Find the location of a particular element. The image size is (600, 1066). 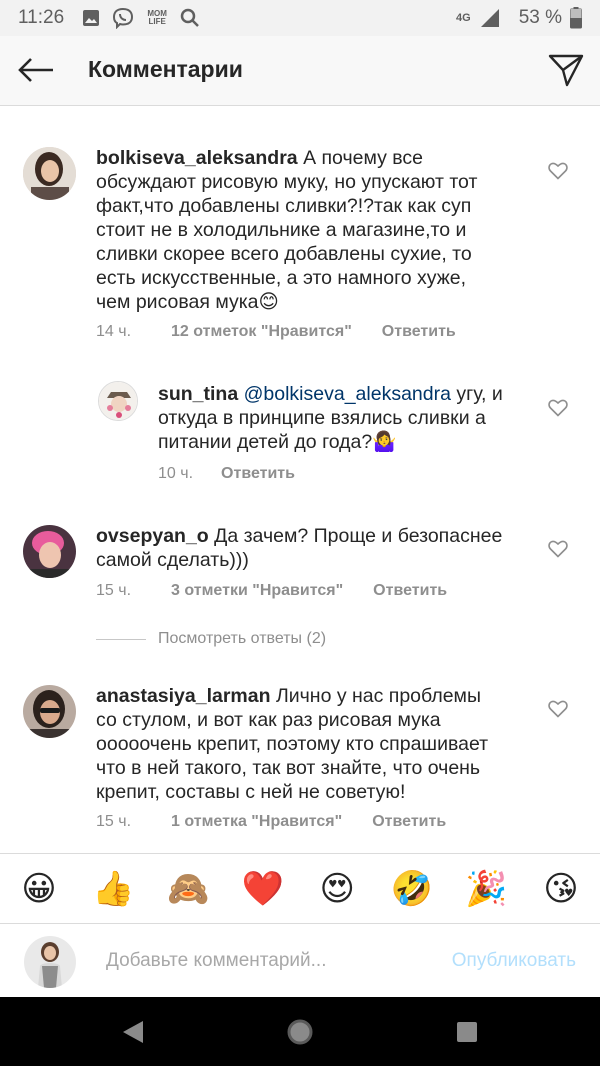

back-triangle-icon is located at coordinates (133, 1032).